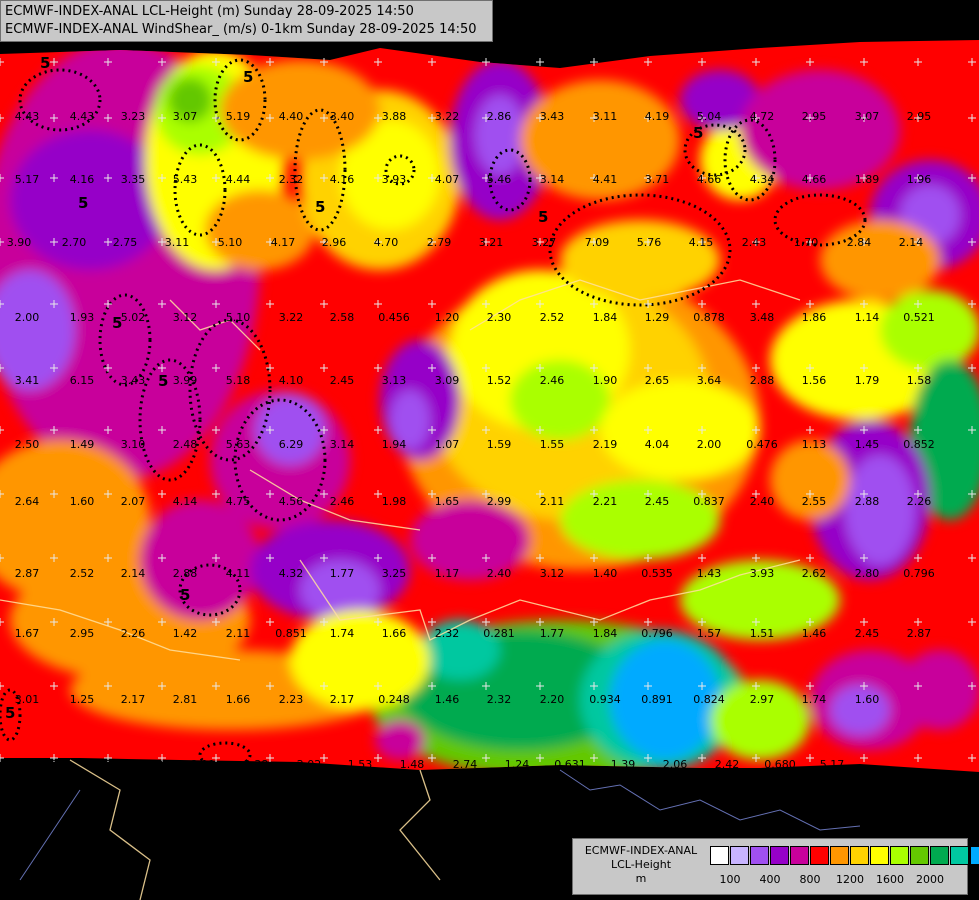 This screenshot has height=900, width=979. Describe the element at coordinates (27, 179) in the screenshot. I see `shear-value-label: 5.17` at that location.